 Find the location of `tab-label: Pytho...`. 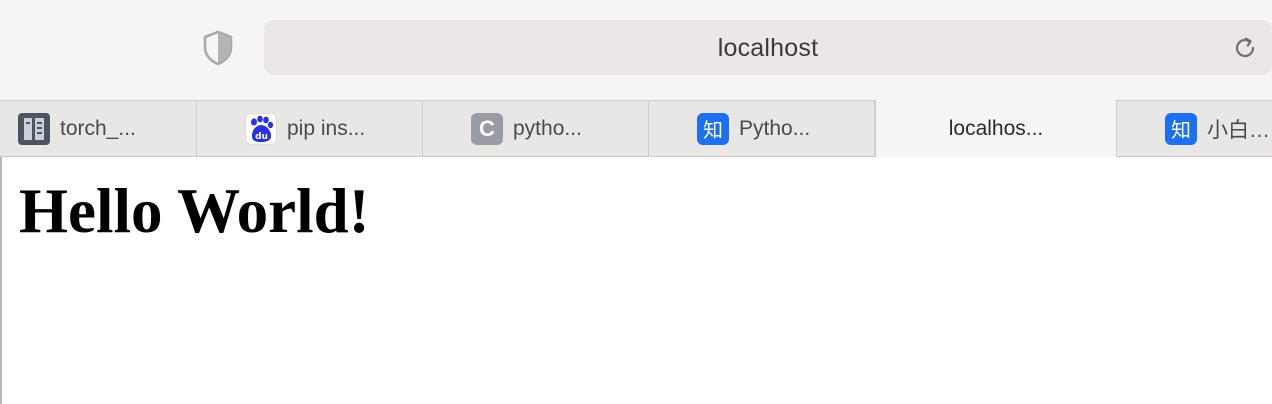

tab-label: Pytho... is located at coordinates (775, 128).